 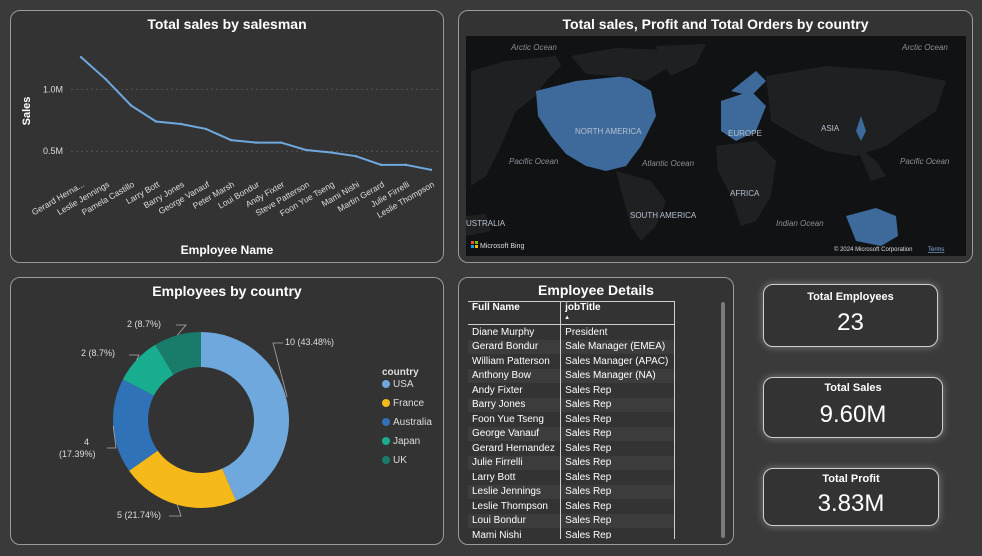 I want to click on slice-data-label: 2 (8.7%), so click(x=98, y=353).